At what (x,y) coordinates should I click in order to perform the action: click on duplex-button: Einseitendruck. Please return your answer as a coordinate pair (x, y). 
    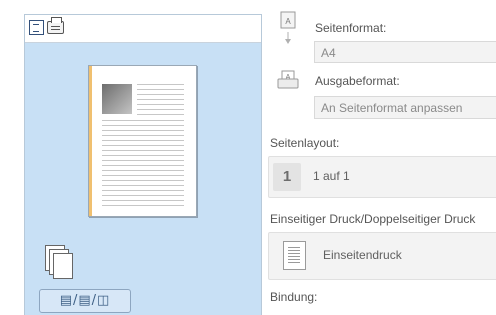
    Looking at the image, I should click on (382, 256).